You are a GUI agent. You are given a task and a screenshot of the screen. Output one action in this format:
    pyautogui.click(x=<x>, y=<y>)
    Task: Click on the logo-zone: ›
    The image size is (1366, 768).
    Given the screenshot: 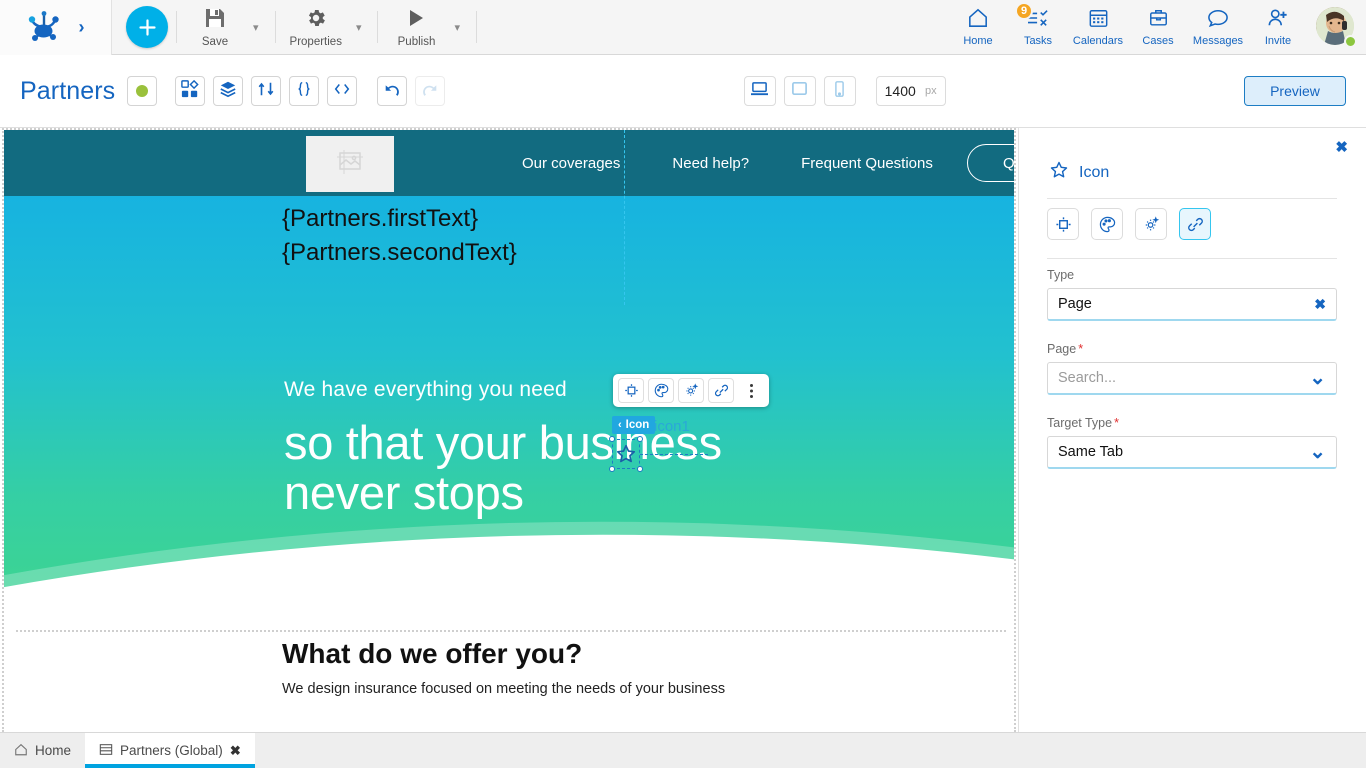 What is the action you would take?
    pyautogui.click(x=56, y=27)
    